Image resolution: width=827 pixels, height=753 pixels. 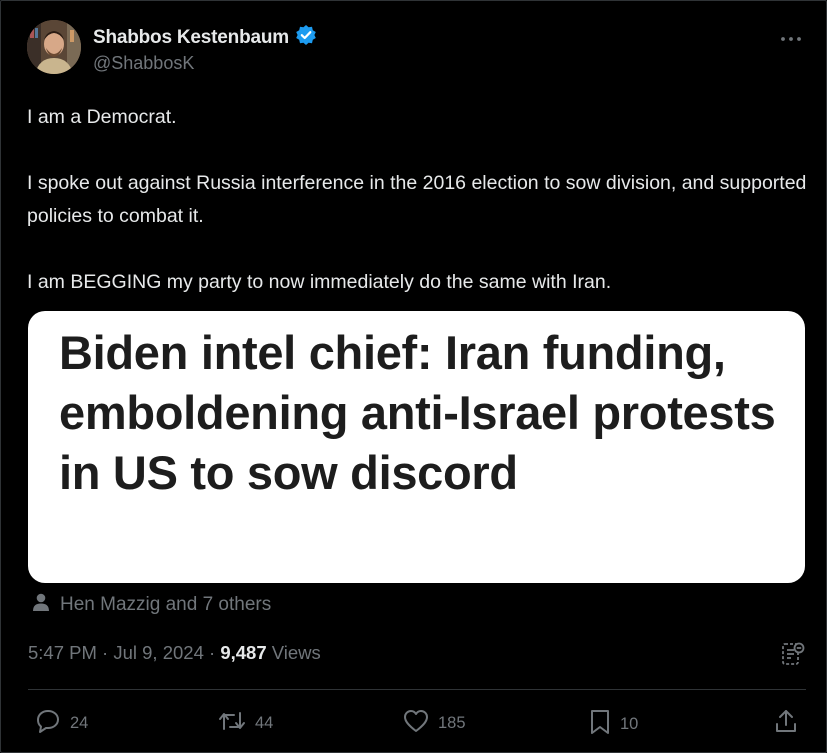 I want to click on reply-button: 24, so click(x=61, y=723).